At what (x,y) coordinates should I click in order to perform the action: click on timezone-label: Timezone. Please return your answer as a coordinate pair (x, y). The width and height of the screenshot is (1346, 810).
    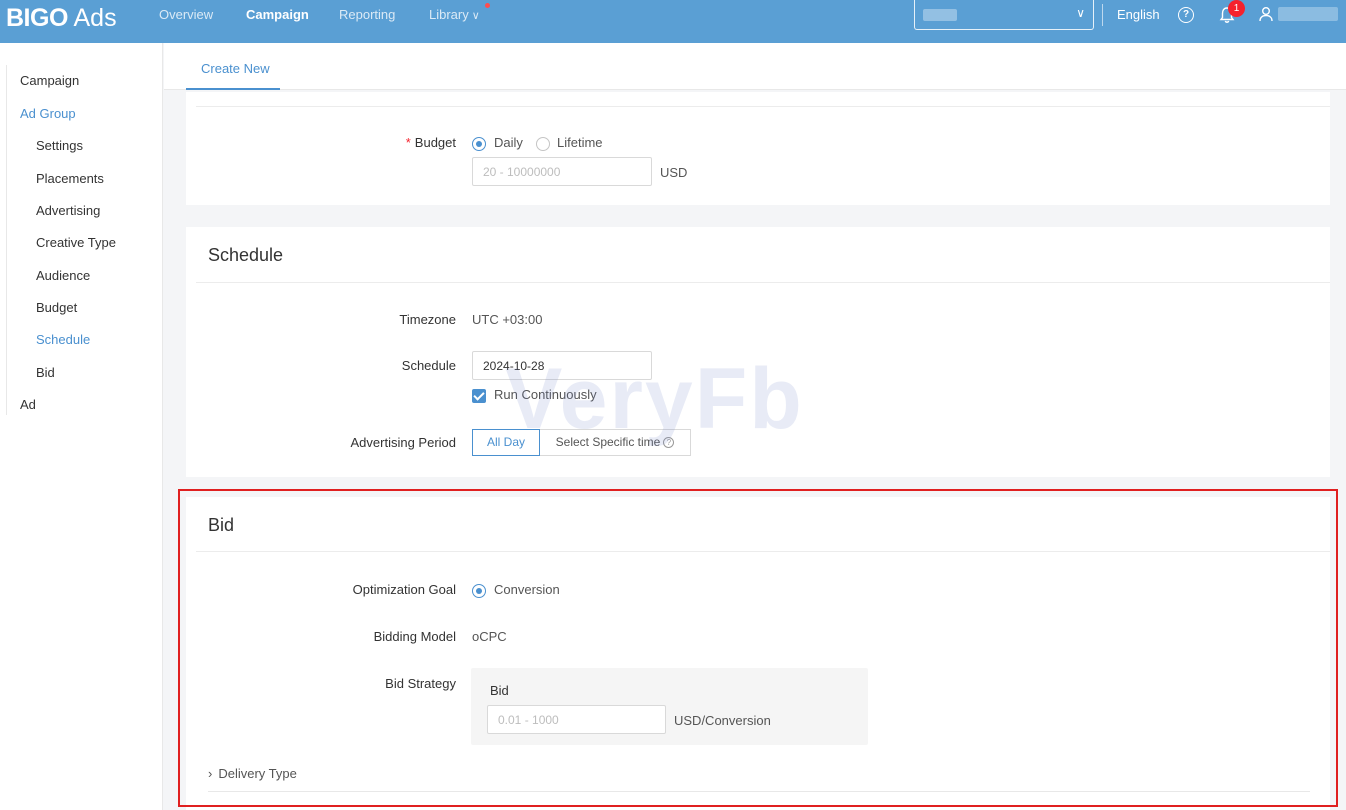
    Looking at the image, I should click on (427, 319).